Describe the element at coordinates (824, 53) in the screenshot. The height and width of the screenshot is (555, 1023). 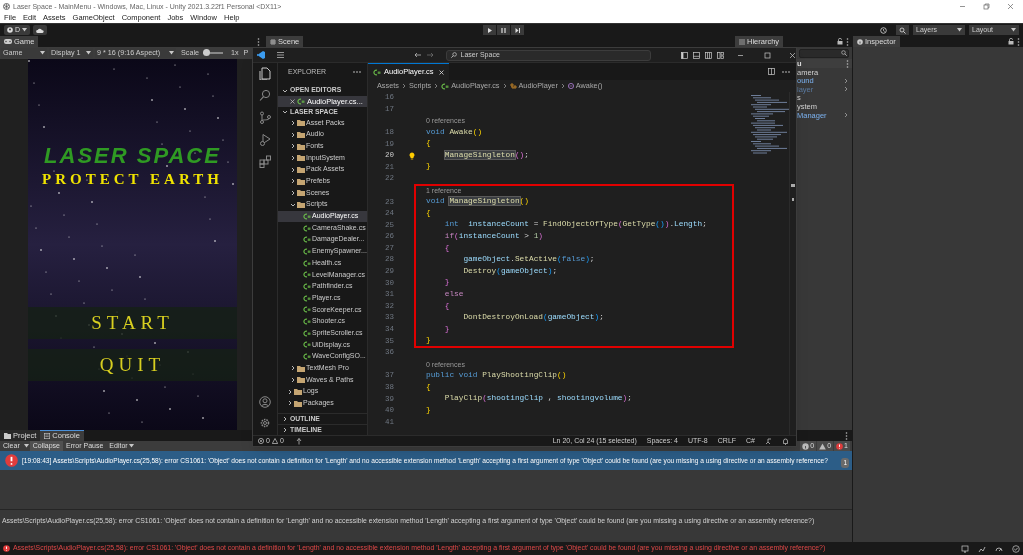
I see `search-field` at that location.